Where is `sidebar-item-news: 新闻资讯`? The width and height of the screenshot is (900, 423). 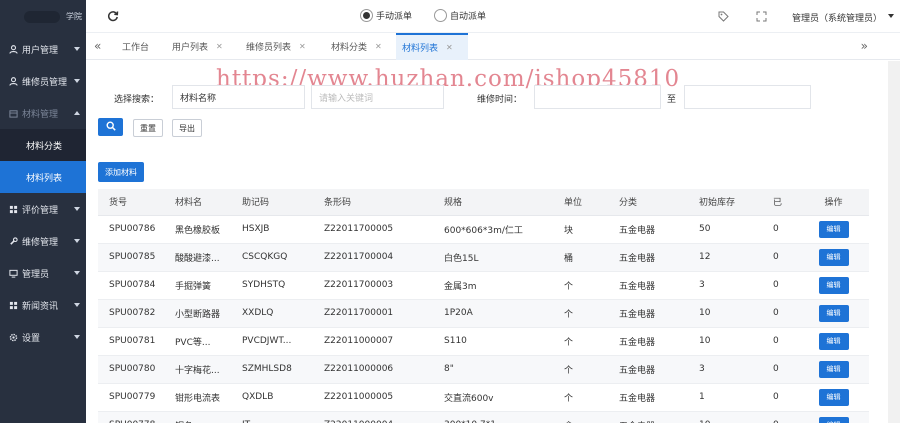
sidebar-item-news: 新闻资讯 is located at coordinates (43, 305).